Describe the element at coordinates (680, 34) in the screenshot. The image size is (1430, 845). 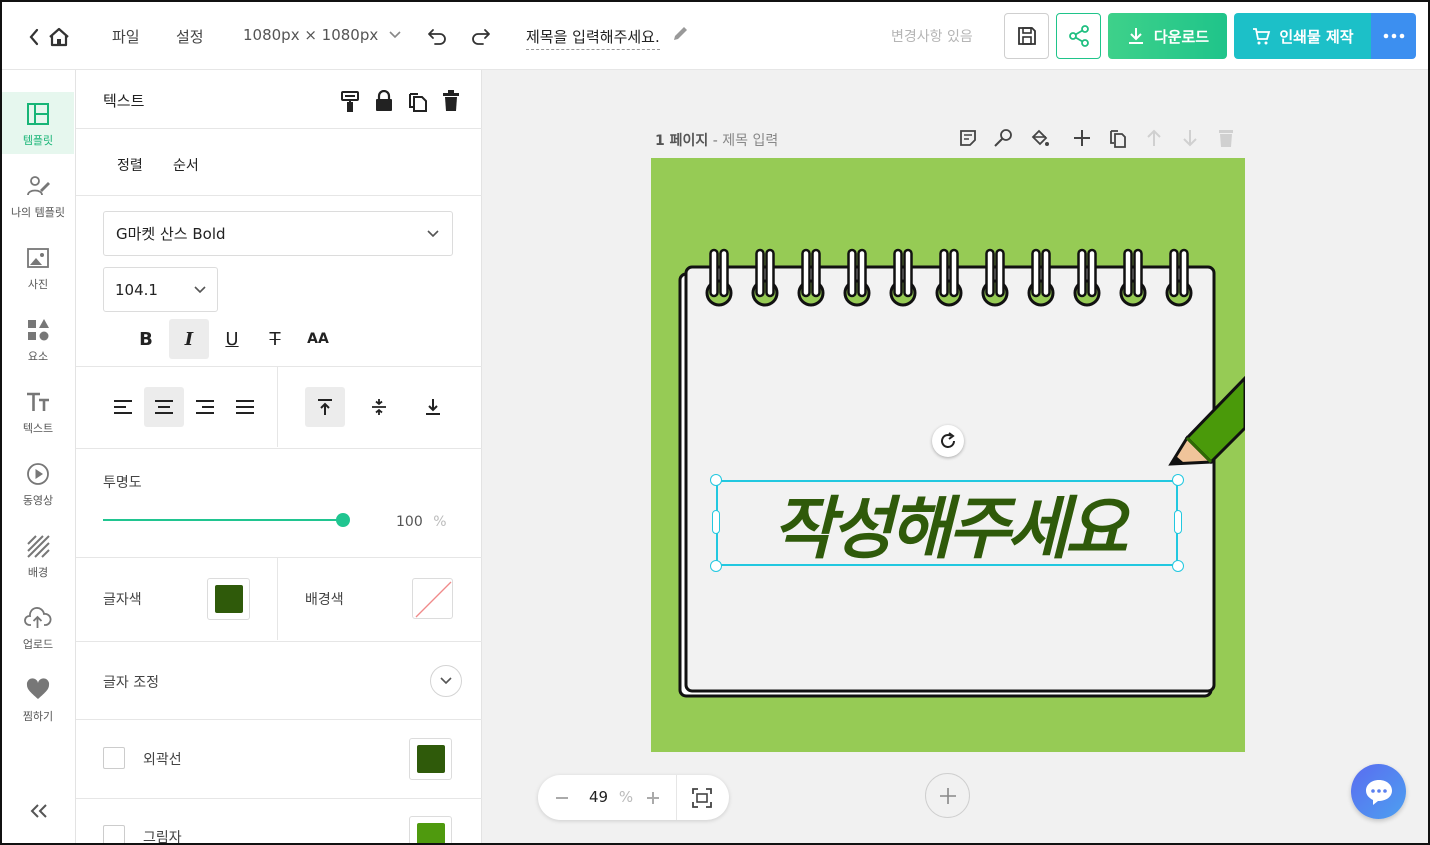
I see `pencil-icon` at that location.